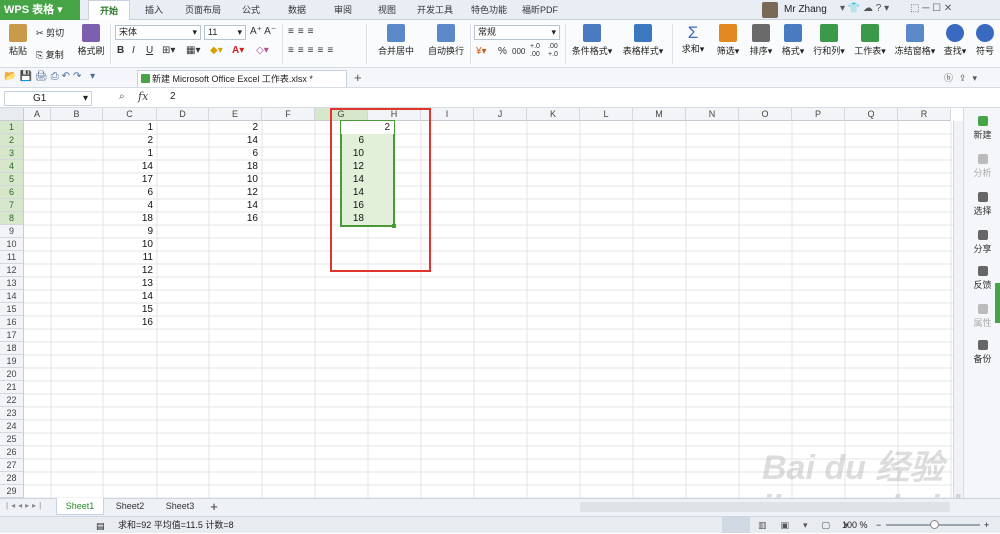 Image resolution: width=1000 pixels, height=534 pixels. Describe the element at coordinates (109, 10) in the screenshot. I see `tab-home: 开始` at that location.